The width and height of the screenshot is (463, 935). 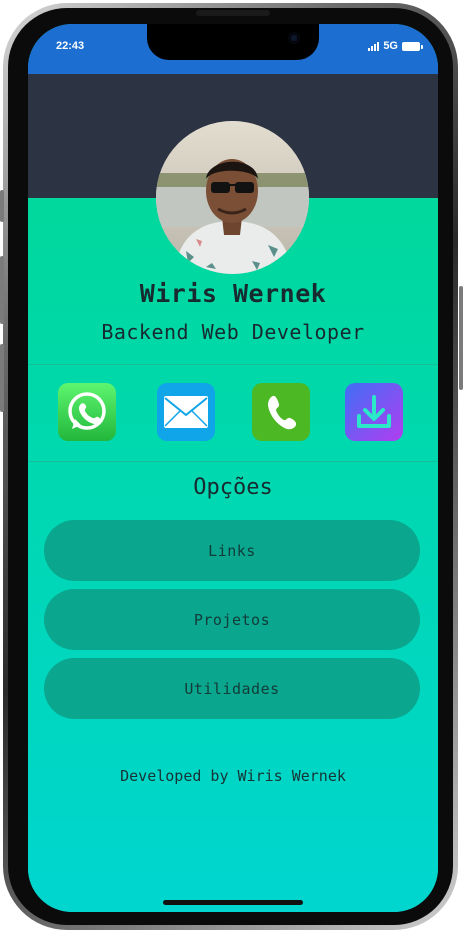 What do you see at coordinates (2, 290) in the screenshot?
I see `volume-up-button` at bounding box center [2, 290].